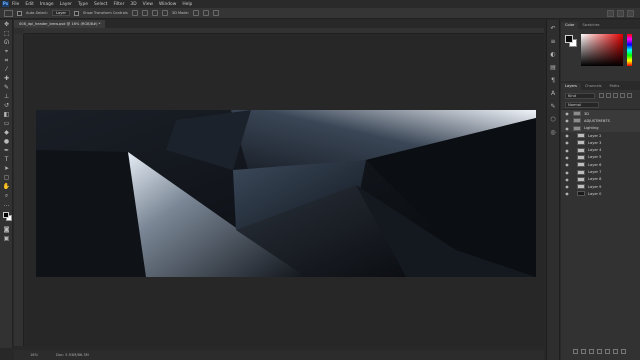 Image resolution: width=640 pixels, height=360 pixels. Describe the element at coordinates (187, 4) in the screenshot. I see `menu-help: Help` at that location.